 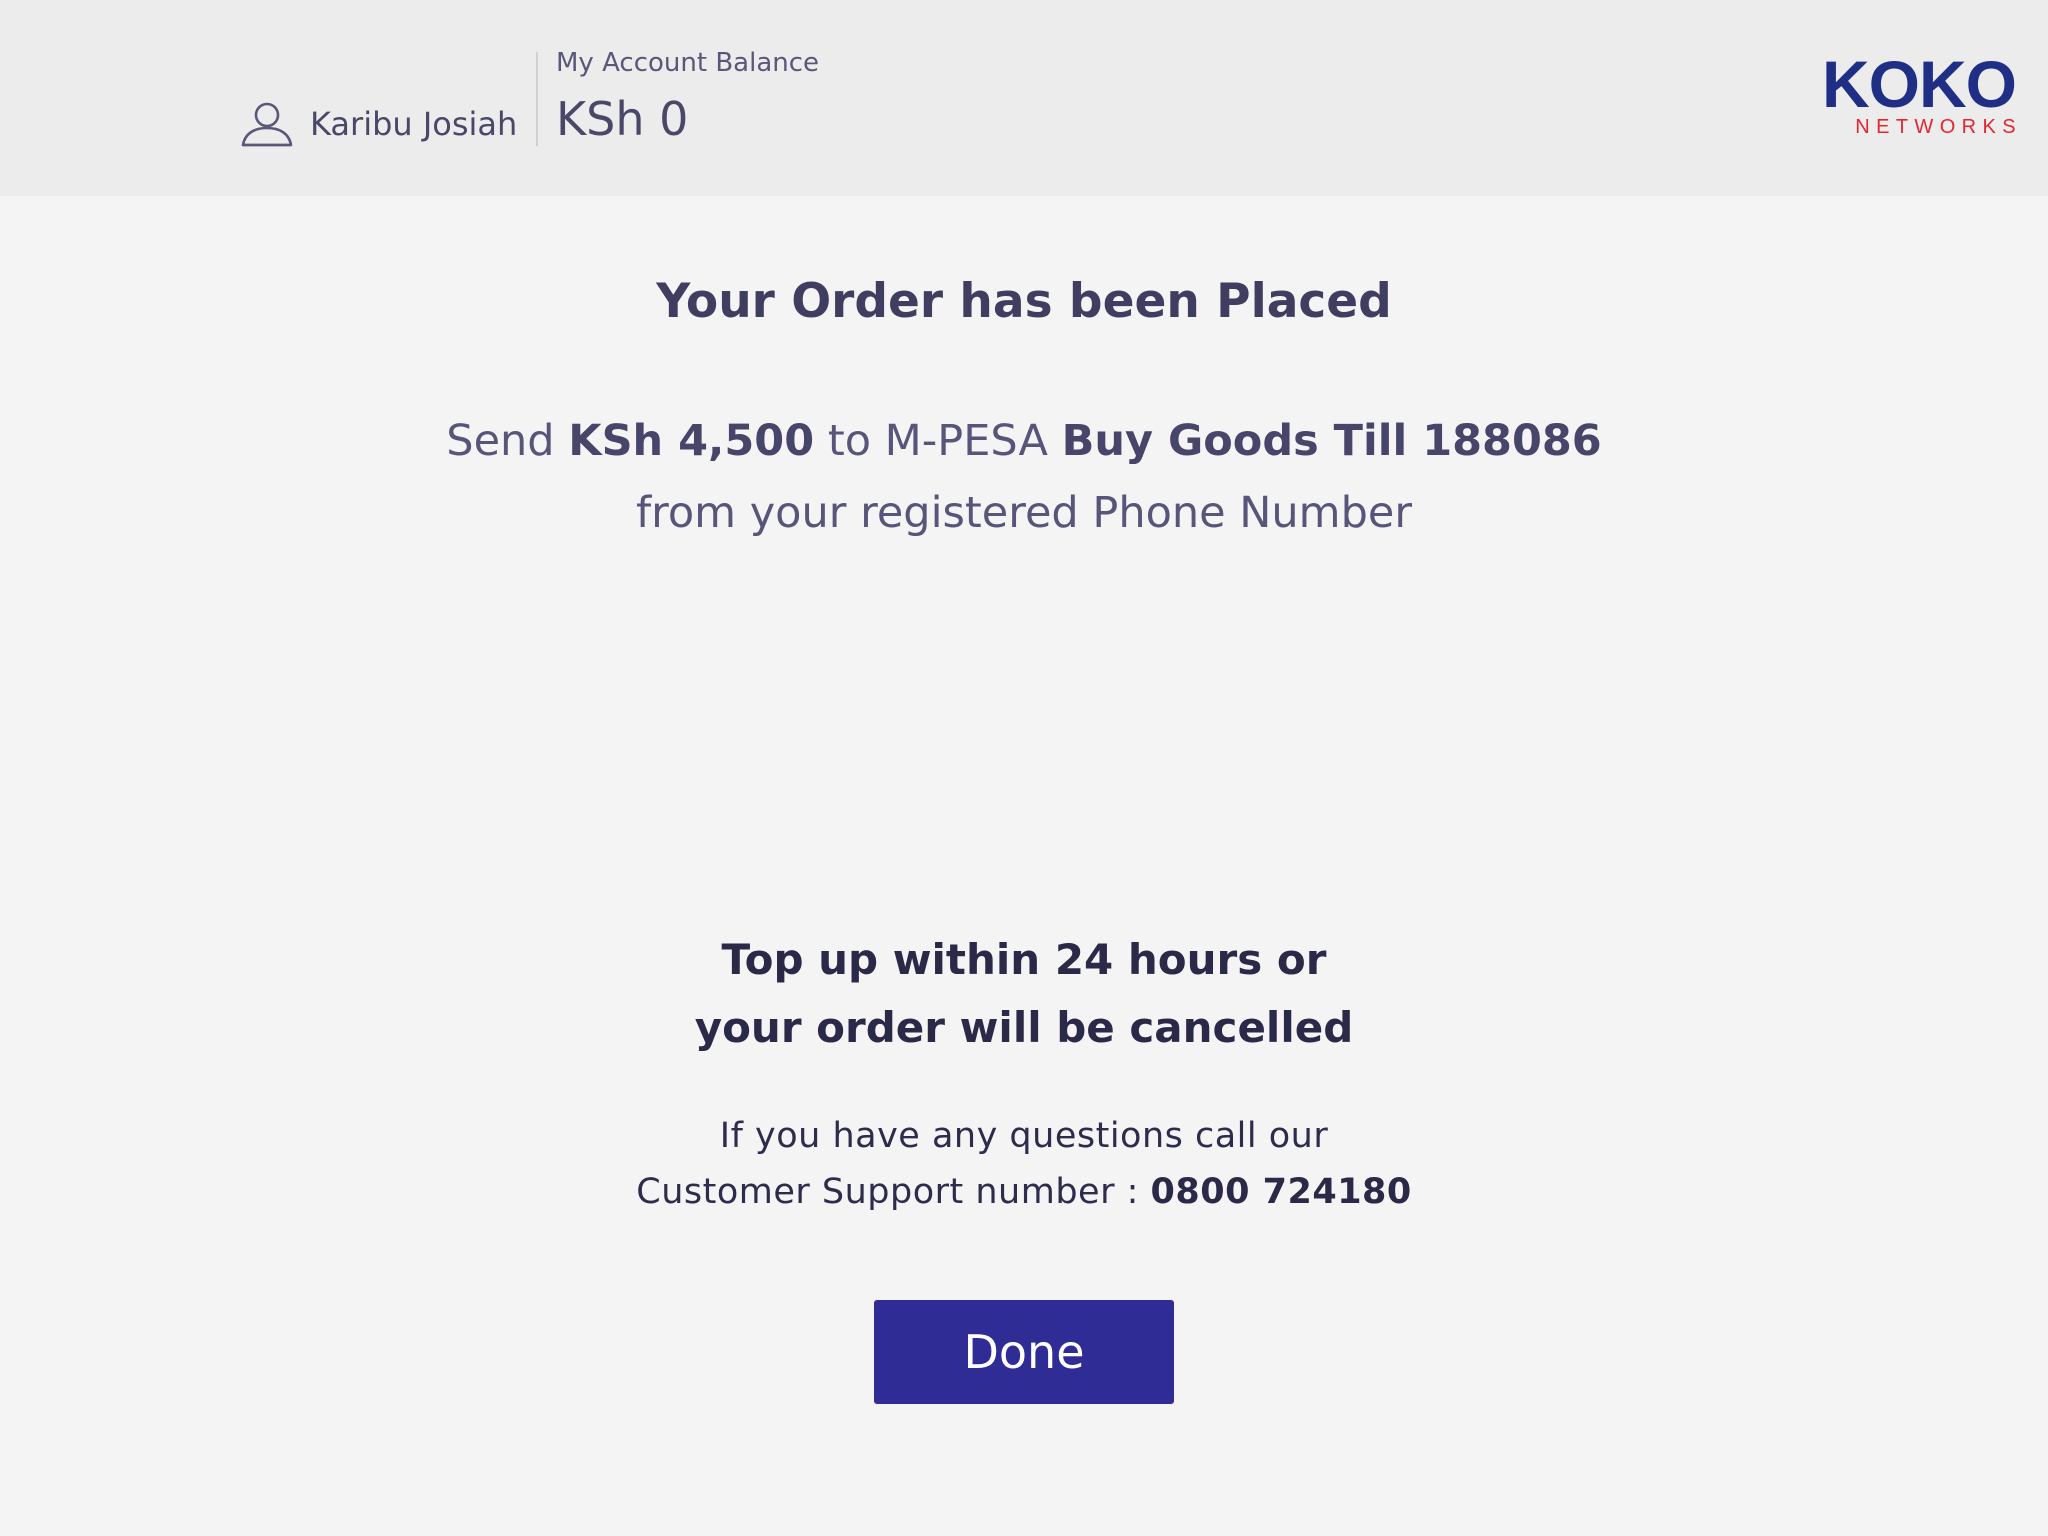 What do you see at coordinates (537, 99) in the screenshot?
I see `header-divider` at bounding box center [537, 99].